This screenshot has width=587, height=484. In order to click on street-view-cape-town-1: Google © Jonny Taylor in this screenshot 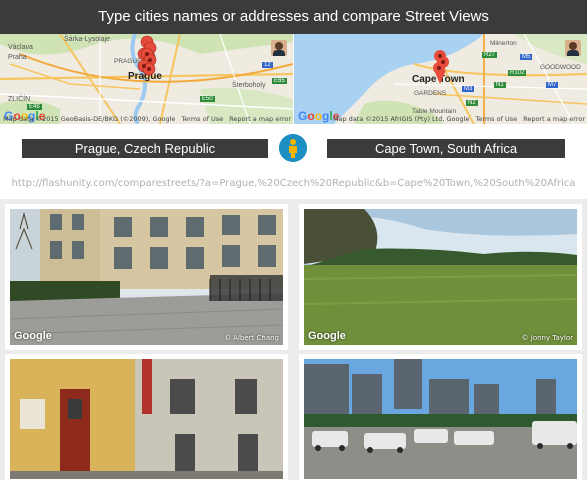, I will do `click(440, 277)`.